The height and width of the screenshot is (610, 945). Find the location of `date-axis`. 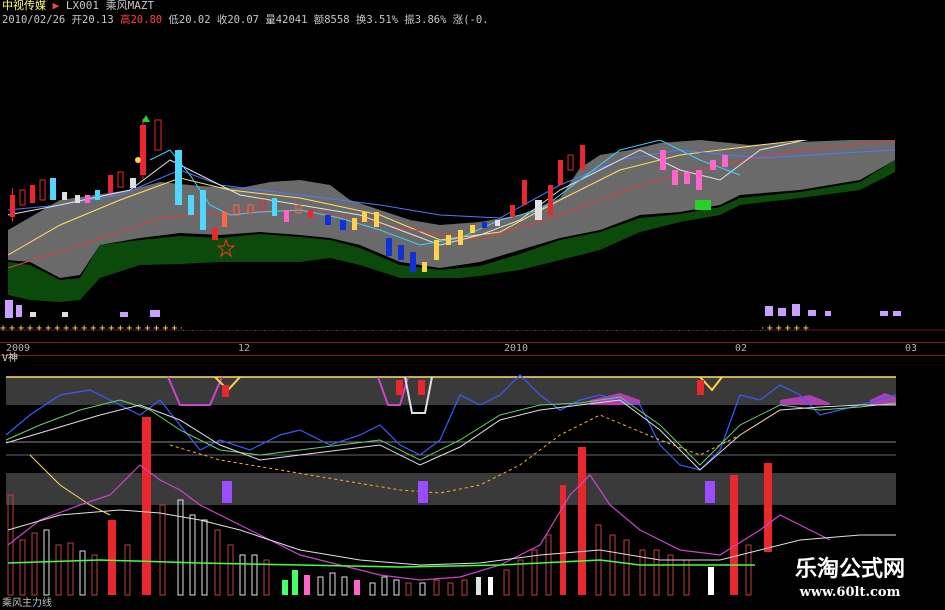

date-axis is located at coordinates (472, 349).